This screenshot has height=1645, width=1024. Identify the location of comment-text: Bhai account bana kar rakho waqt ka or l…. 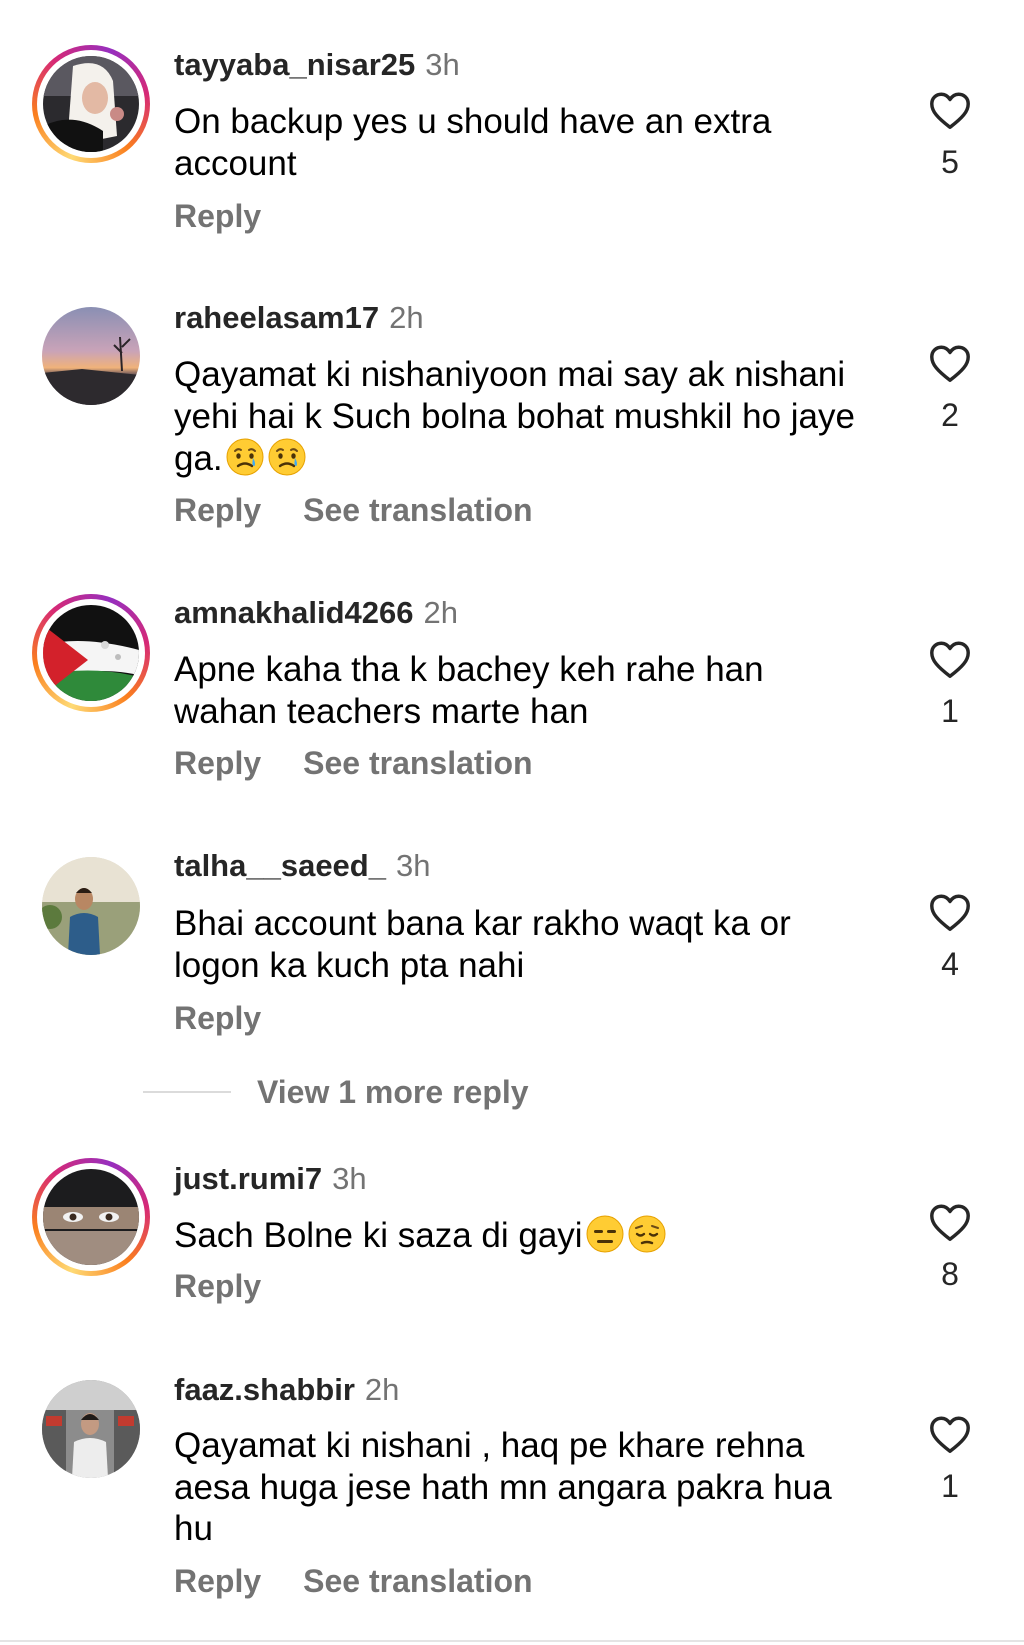
(482, 944).